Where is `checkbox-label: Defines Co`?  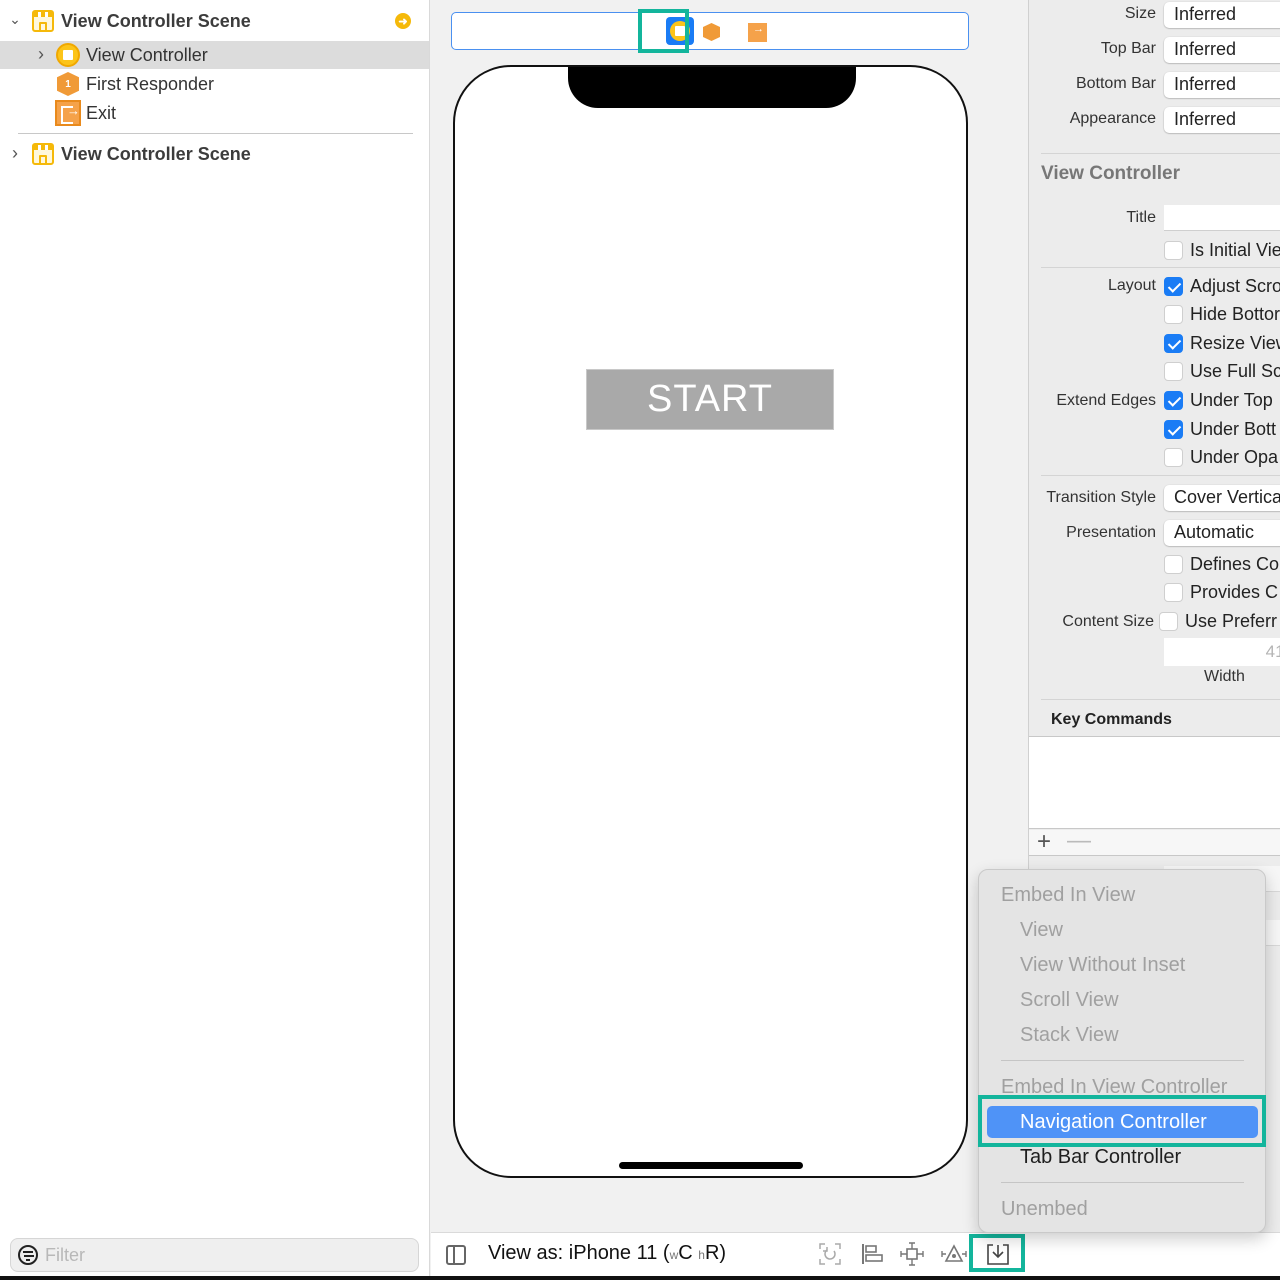
checkbox-label: Defines Co is located at coordinates (1235, 563).